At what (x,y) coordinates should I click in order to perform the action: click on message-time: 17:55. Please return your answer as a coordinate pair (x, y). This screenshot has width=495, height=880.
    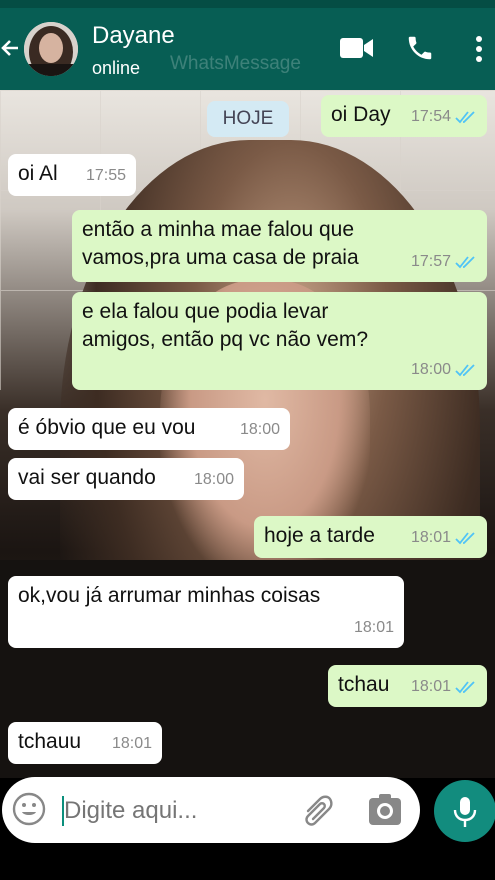
    Looking at the image, I should click on (105, 175).